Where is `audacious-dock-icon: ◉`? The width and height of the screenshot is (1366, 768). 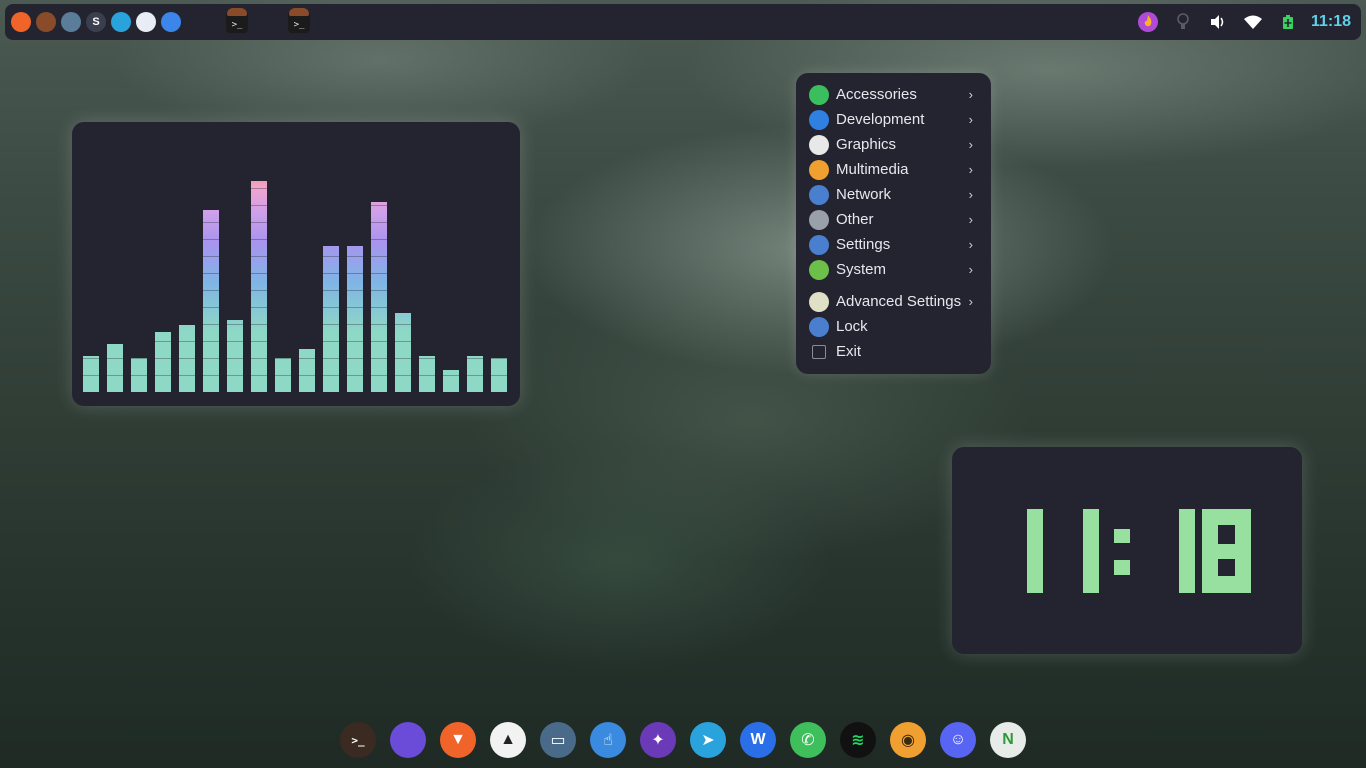
audacious-dock-icon: ◉ is located at coordinates (908, 740).